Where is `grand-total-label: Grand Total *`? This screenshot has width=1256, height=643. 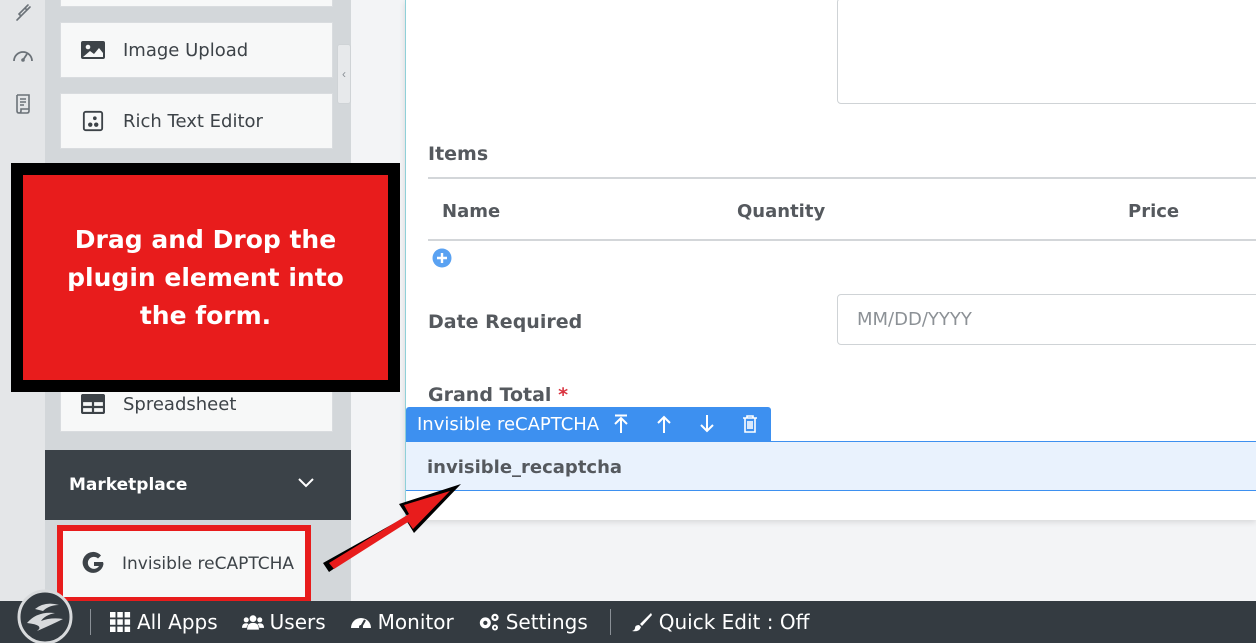
grand-total-label: Grand Total * is located at coordinates (498, 395).